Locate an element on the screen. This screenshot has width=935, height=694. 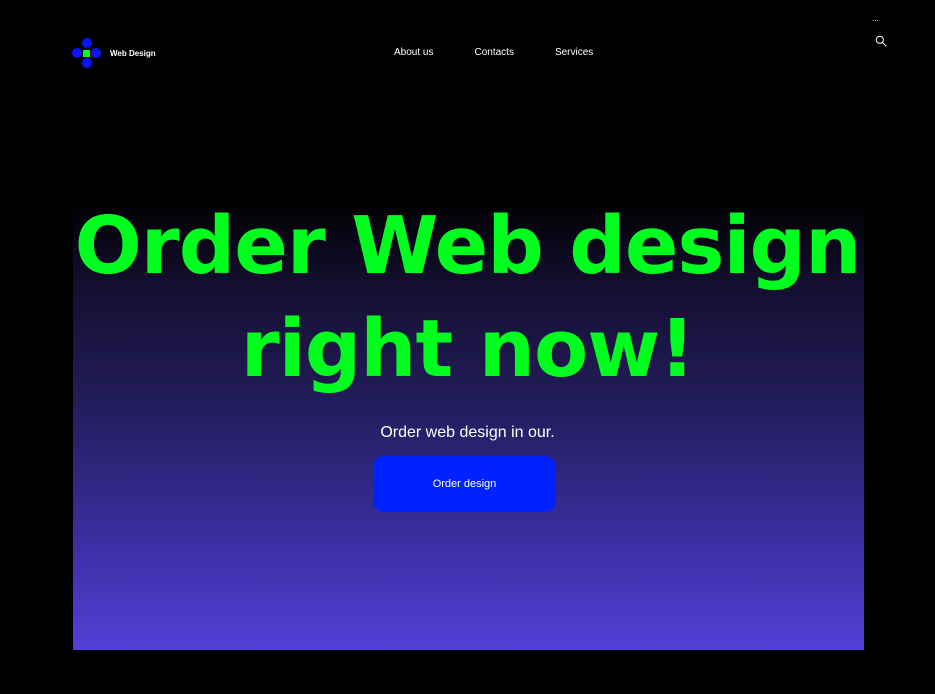
logo-text: Web Design is located at coordinates (133, 53).